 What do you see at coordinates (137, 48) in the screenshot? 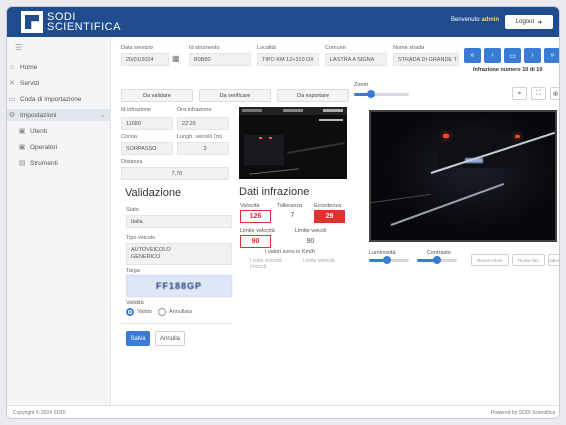
I see `data-servizio-label: Data servizio` at bounding box center [137, 48].